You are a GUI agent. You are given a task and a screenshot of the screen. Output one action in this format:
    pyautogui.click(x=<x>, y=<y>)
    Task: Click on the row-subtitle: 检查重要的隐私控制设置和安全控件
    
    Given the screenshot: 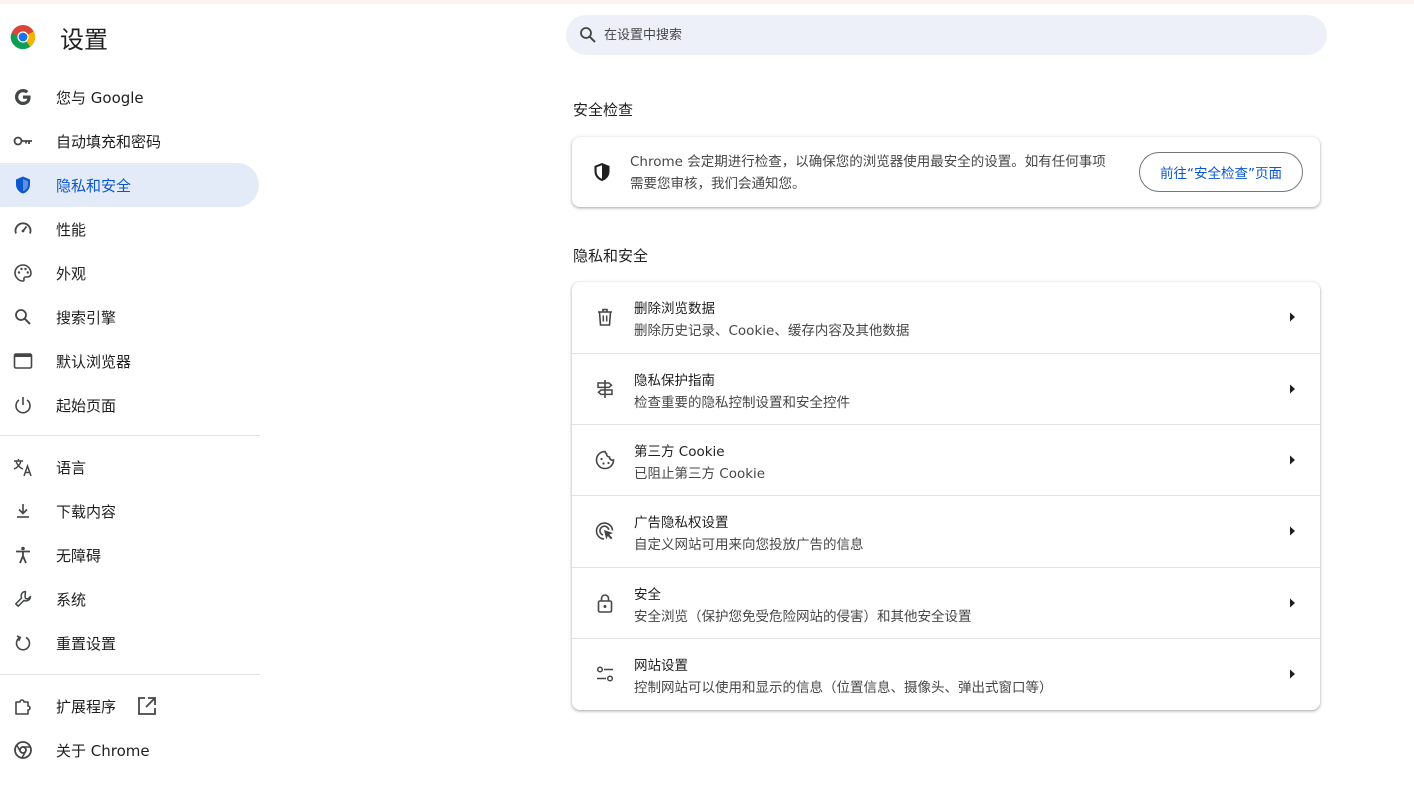 What is the action you would take?
    pyautogui.click(x=742, y=403)
    